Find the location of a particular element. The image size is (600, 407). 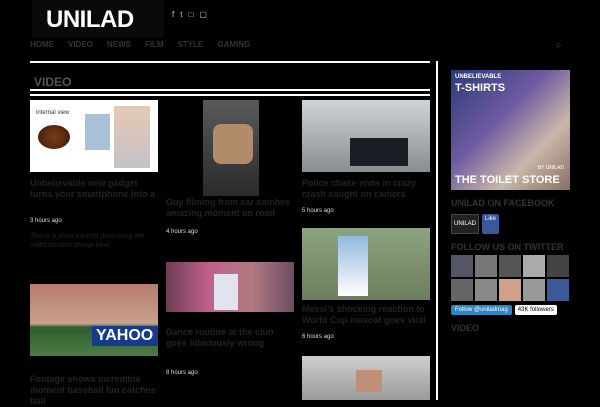

nav-style: STYLE is located at coordinates (191, 47).